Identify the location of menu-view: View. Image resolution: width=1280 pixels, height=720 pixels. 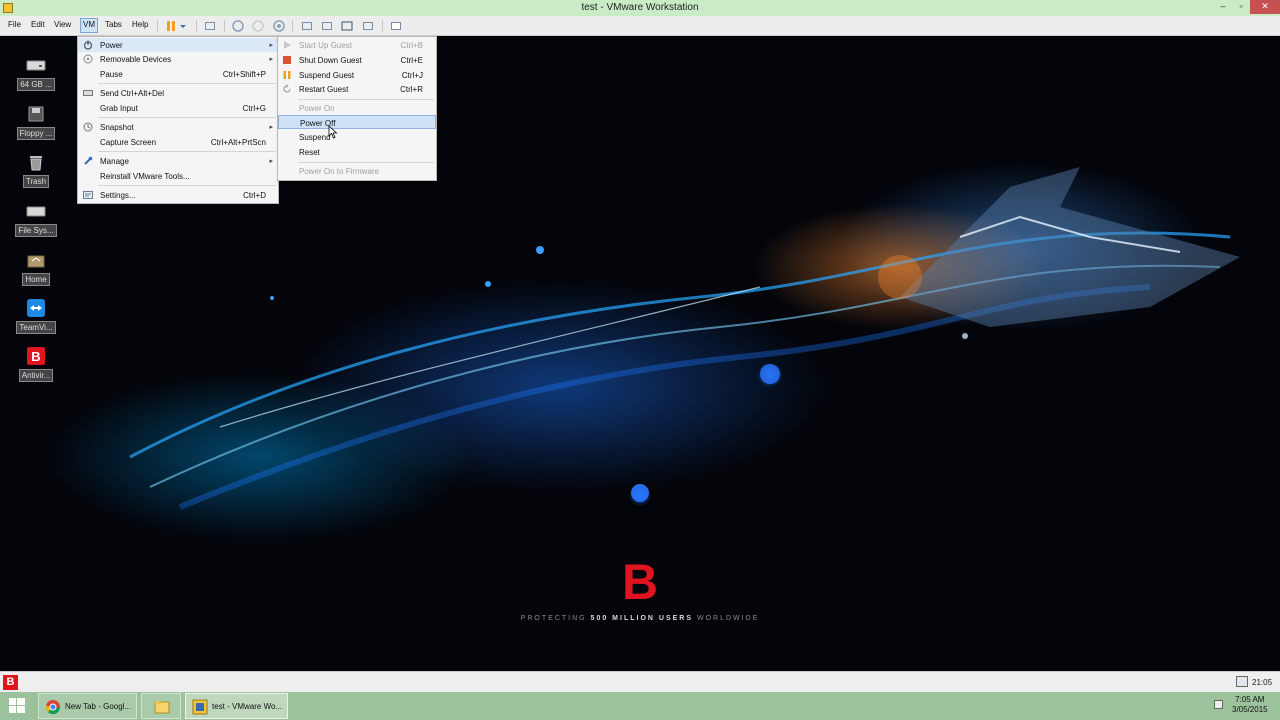
(62, 24).